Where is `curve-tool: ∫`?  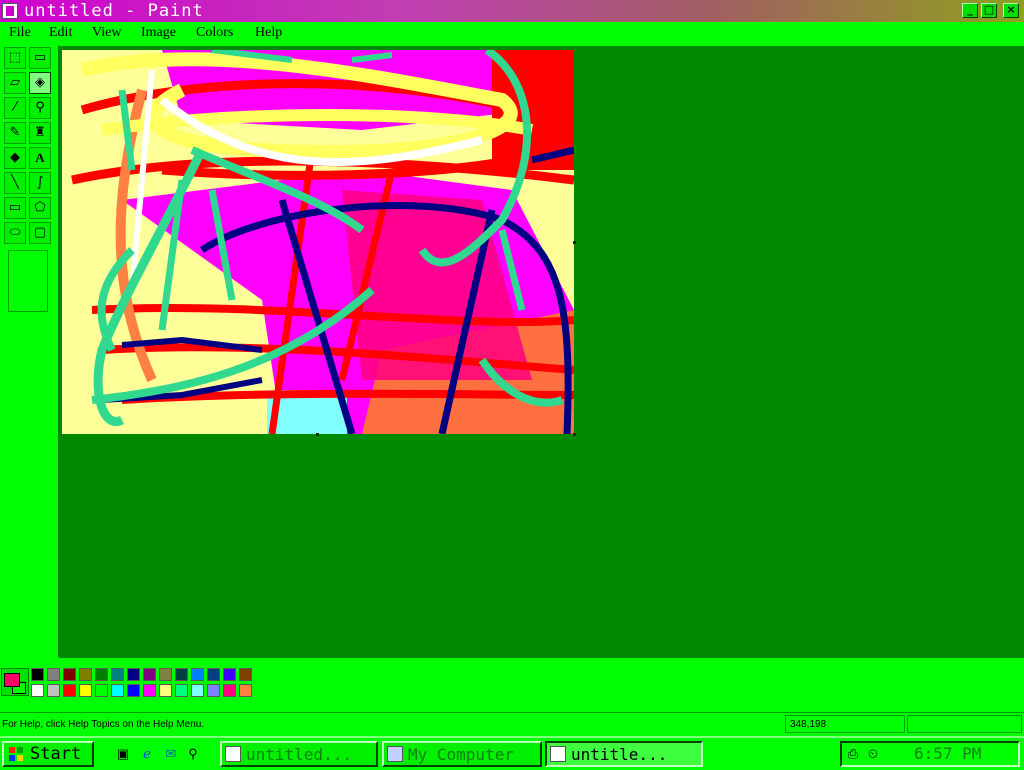
curve-tool: ∫ is located at coordinates (40, 183).